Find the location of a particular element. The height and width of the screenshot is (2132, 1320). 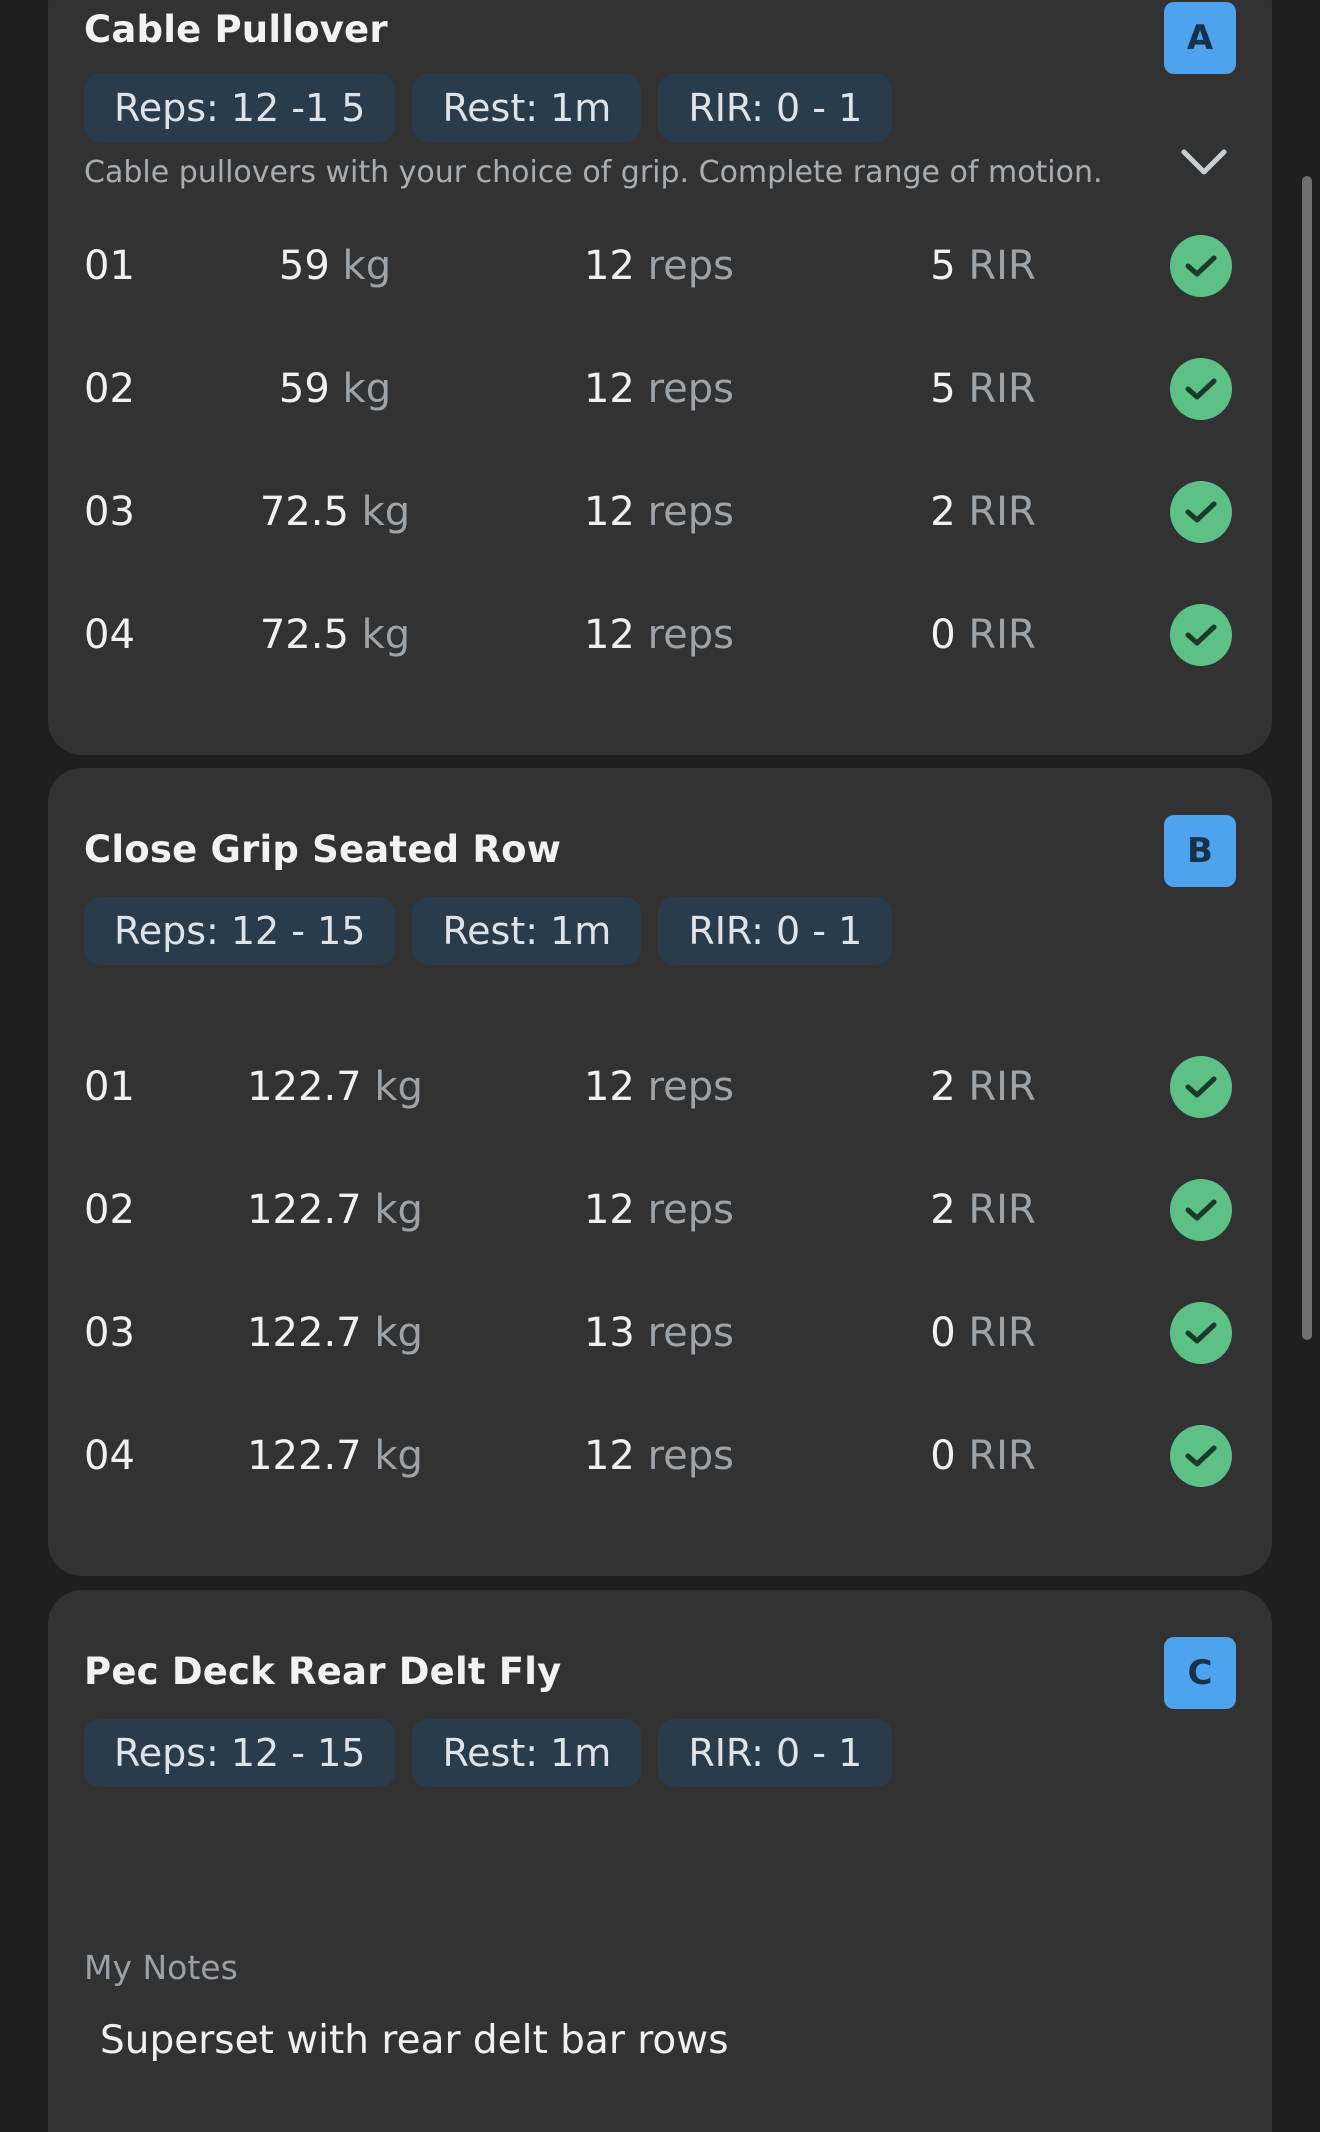

set-row: 03 72.5 kg 12 reps 2 RIR is located at coordinates (660, 511).